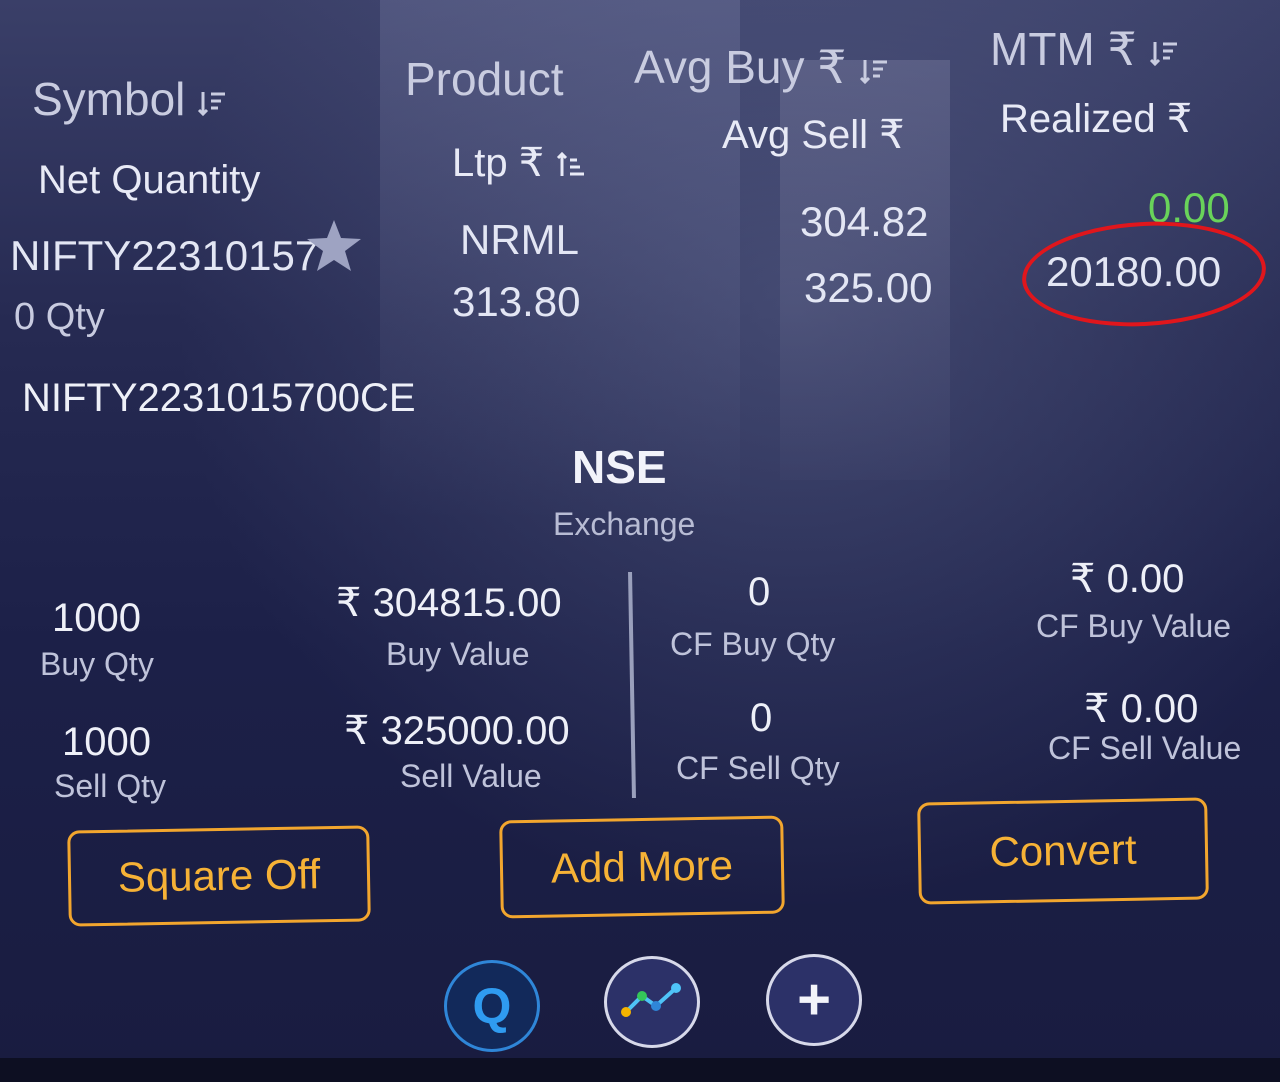  Describe the element at coordinates (520, 239) in the screenshot. I see `position-product: NRML` at that location.